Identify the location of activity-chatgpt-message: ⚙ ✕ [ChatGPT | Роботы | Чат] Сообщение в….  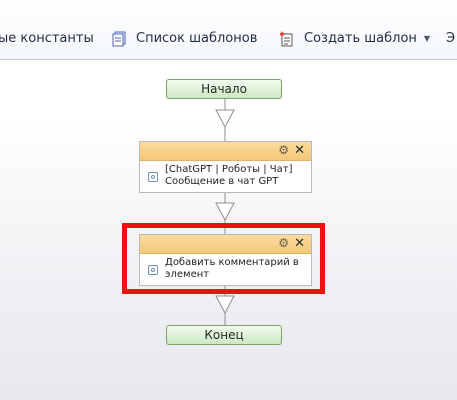
(225, 167).